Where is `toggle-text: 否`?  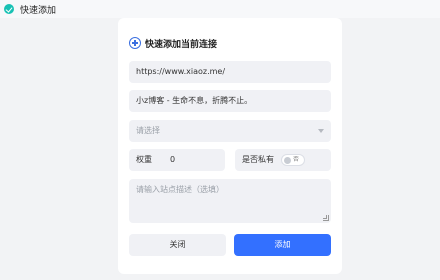
toggle-text: 否 is located at coordinates (296, 159).